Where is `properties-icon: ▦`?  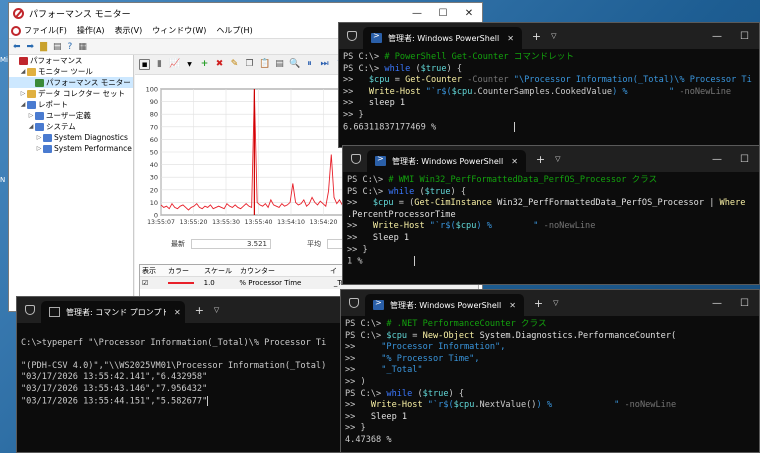 properties-icon: ▦ is located at coordinates (82, 47).